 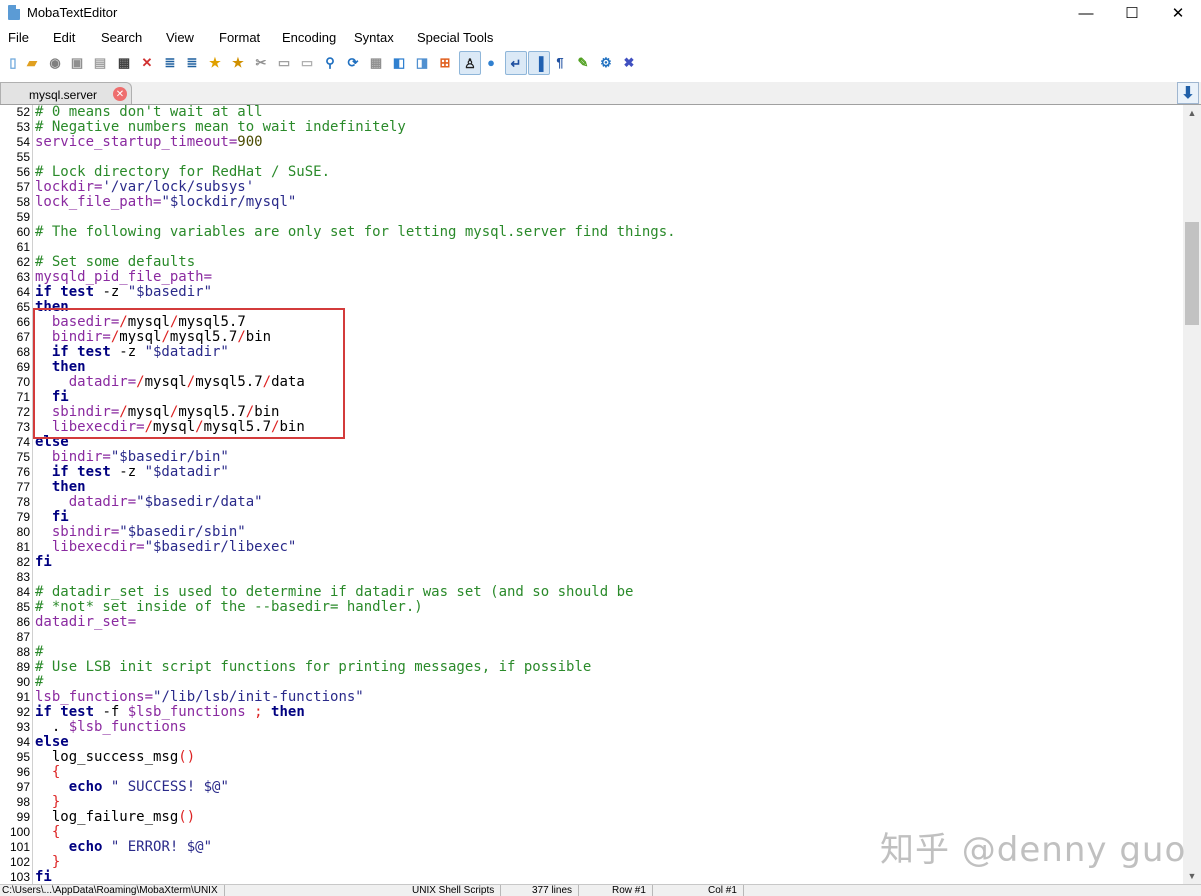 I want to click on save-icon: ▣, so click(x=77, y=62).